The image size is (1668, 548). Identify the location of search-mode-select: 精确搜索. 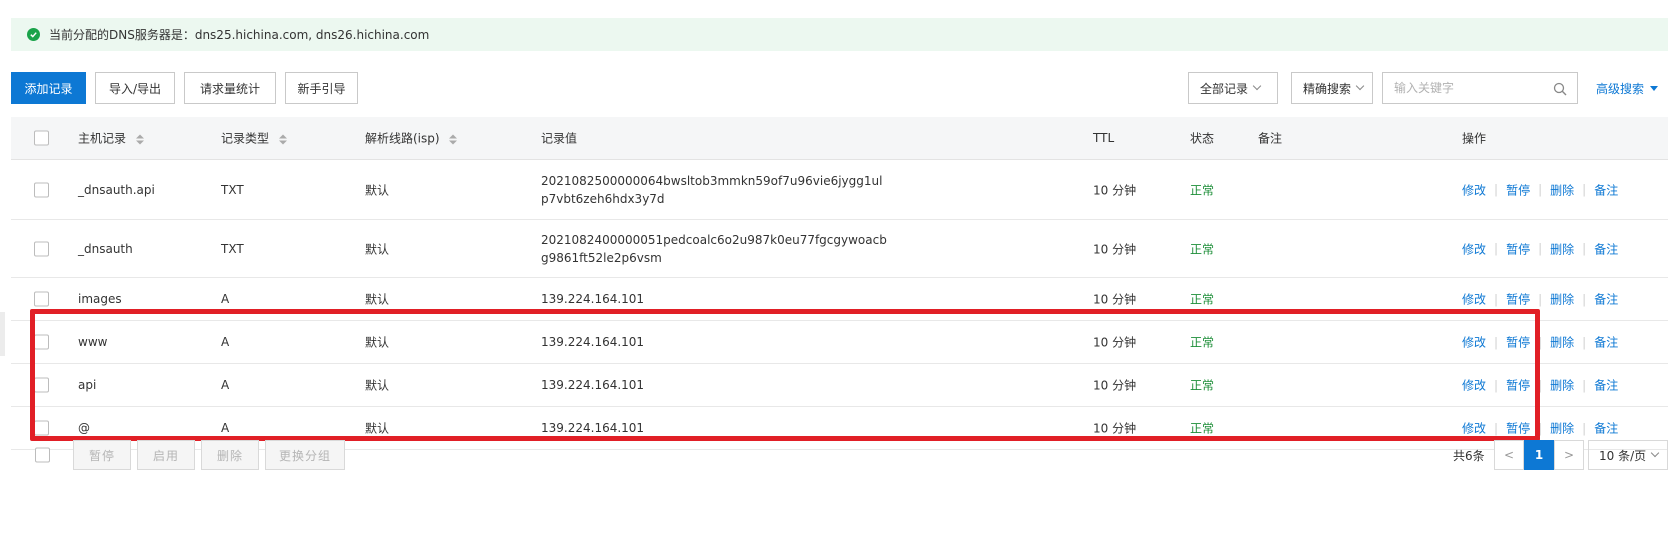
(1332, 88).